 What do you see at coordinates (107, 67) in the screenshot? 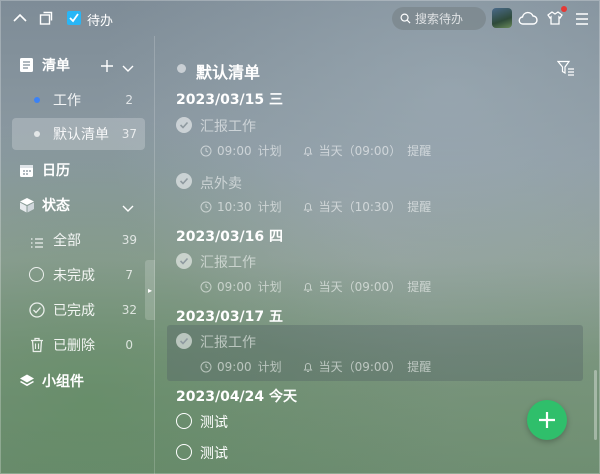
I see `add-list-icon` at bounding box center [107, 67].